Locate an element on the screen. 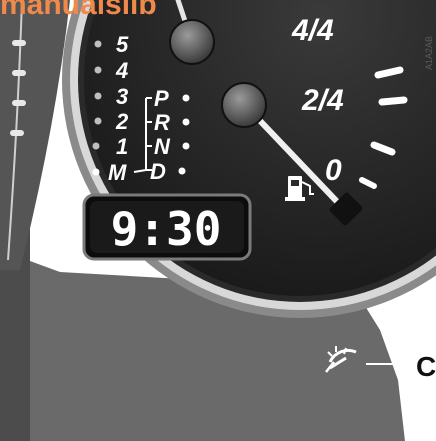  gear-r: R is located at coordinates (162, 122).